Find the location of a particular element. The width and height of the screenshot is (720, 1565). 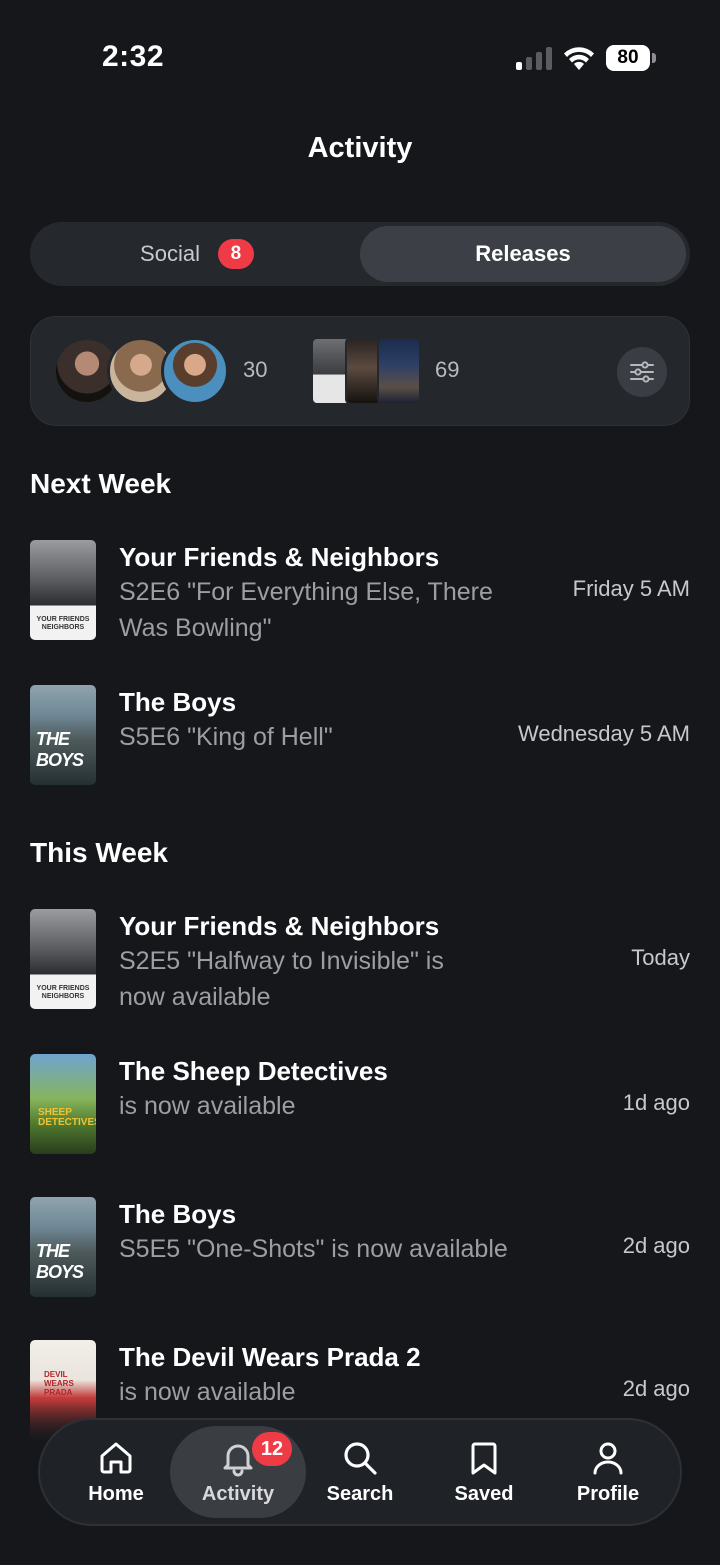

nav-activity: Activity 12 is located at coordinates (238, 1472).